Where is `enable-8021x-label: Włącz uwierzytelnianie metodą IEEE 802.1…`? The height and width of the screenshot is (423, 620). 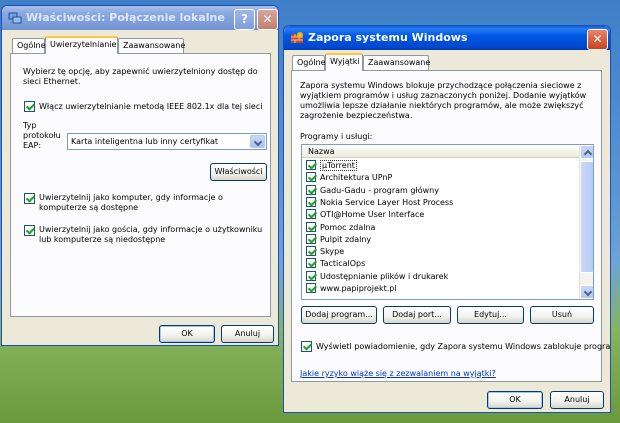 enable-8021x-label: Włącz uwierzytelnianie metodą IEEE 802.1… is located at coordinates (151, 106).